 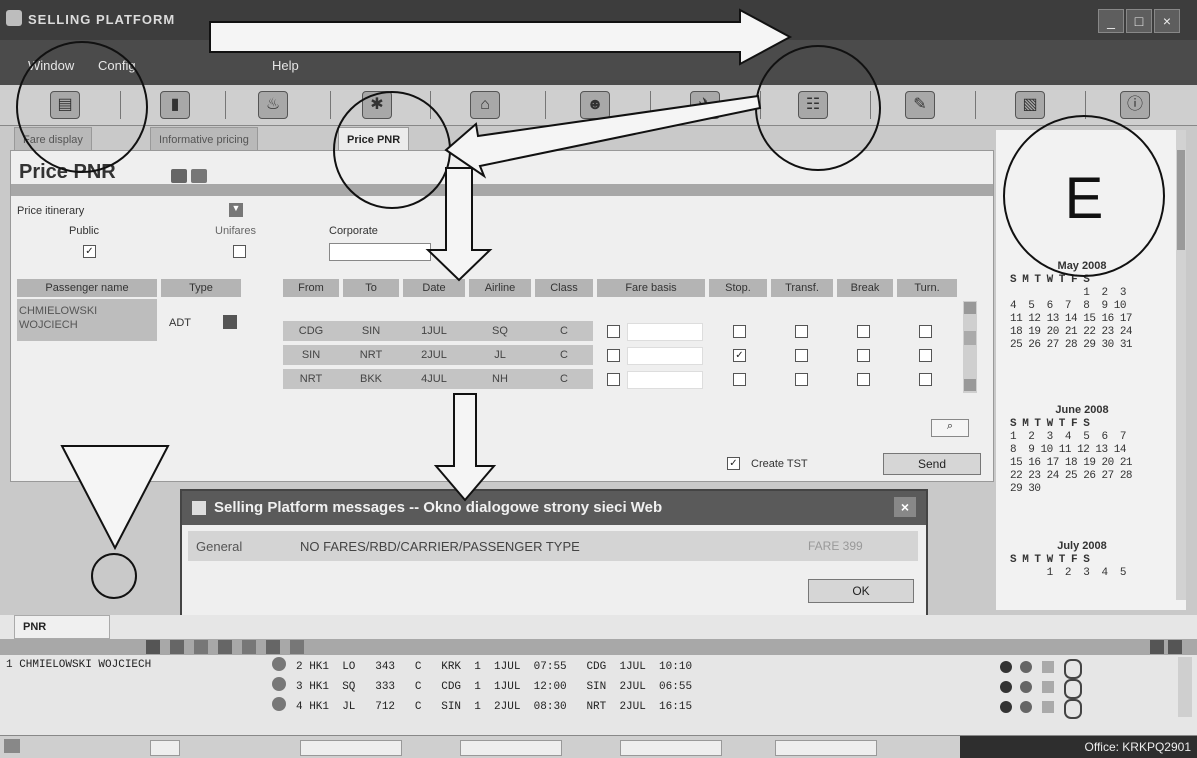 What do you see at coordinates (177, 647) in the screenshot?
I see `new-icon` at bounding box center [177, 647].